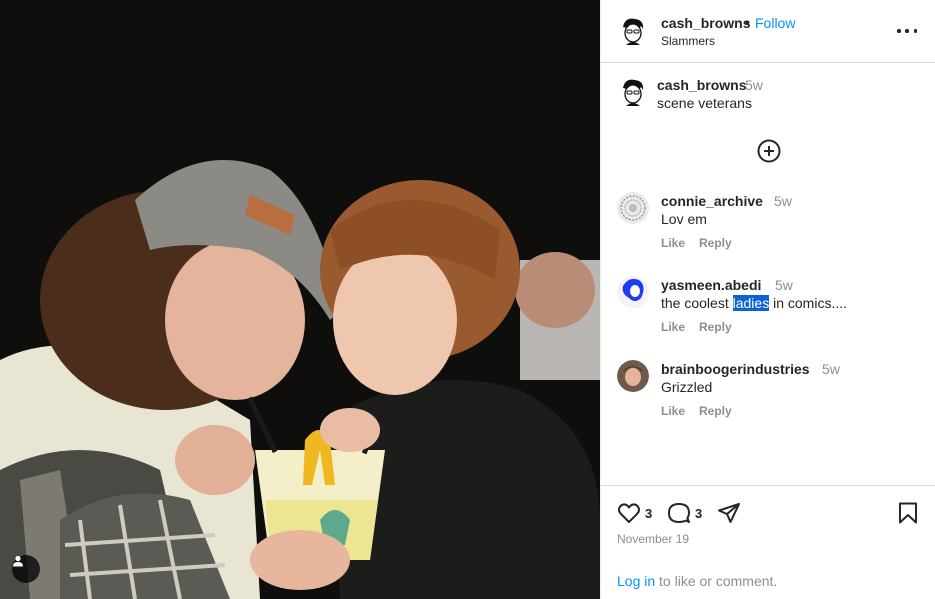  I want to click on author-avatar, so click(633, 31).